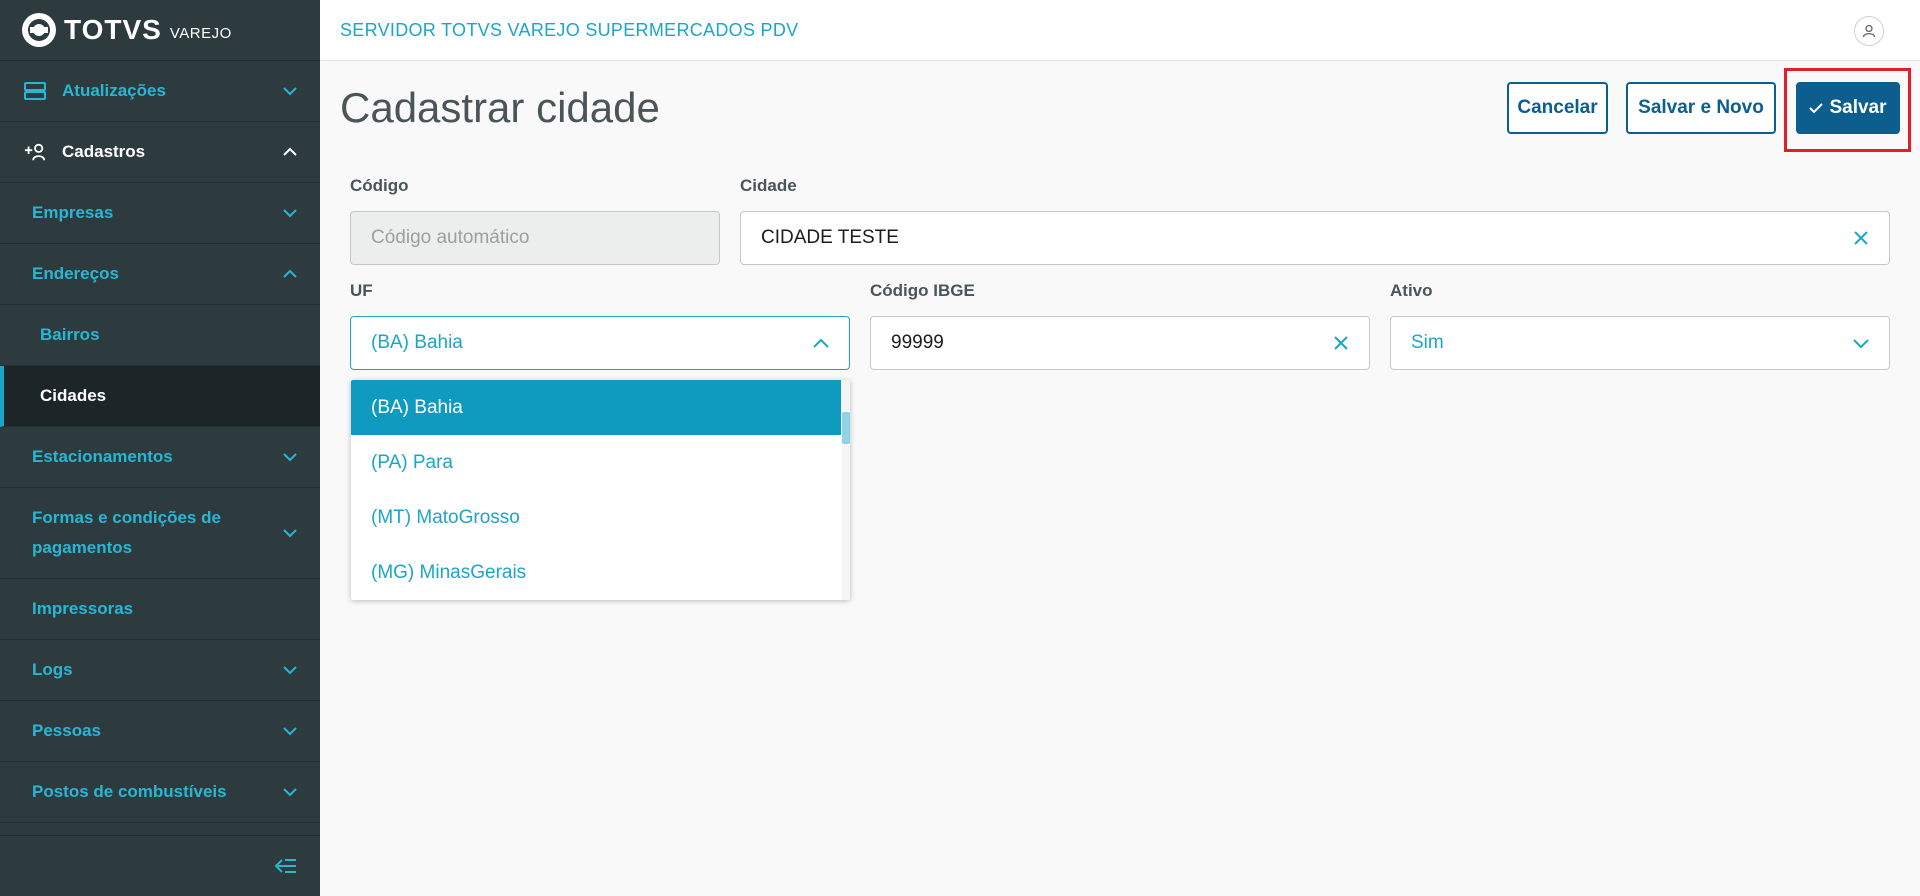 This screenshot has width=1920, height=896. I want to click on sidebar-item-enderecos: Endereços, so click(160, 274).